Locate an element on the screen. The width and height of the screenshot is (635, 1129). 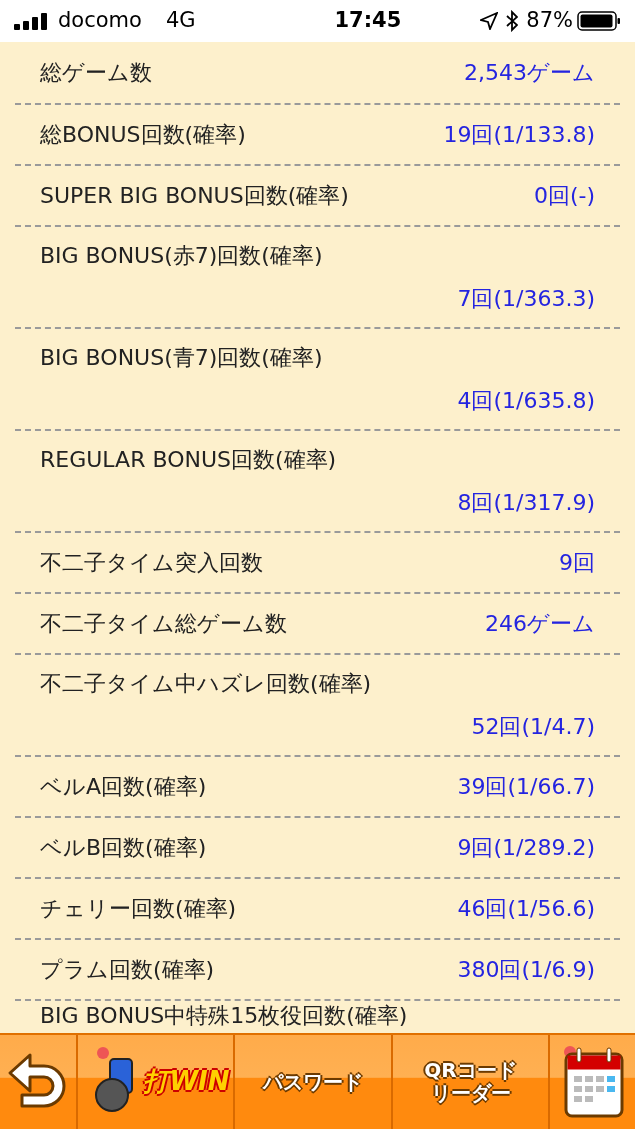
stat-value: 9回 is located at coordinates (577, 563).